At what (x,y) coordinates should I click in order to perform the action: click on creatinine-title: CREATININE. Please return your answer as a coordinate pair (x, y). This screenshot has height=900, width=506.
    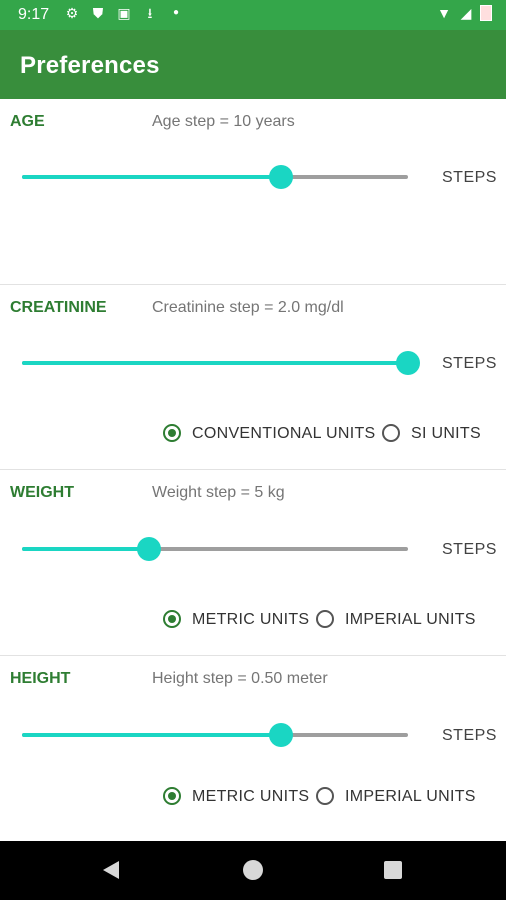
    Looking at the image, I should click on (58, 307).